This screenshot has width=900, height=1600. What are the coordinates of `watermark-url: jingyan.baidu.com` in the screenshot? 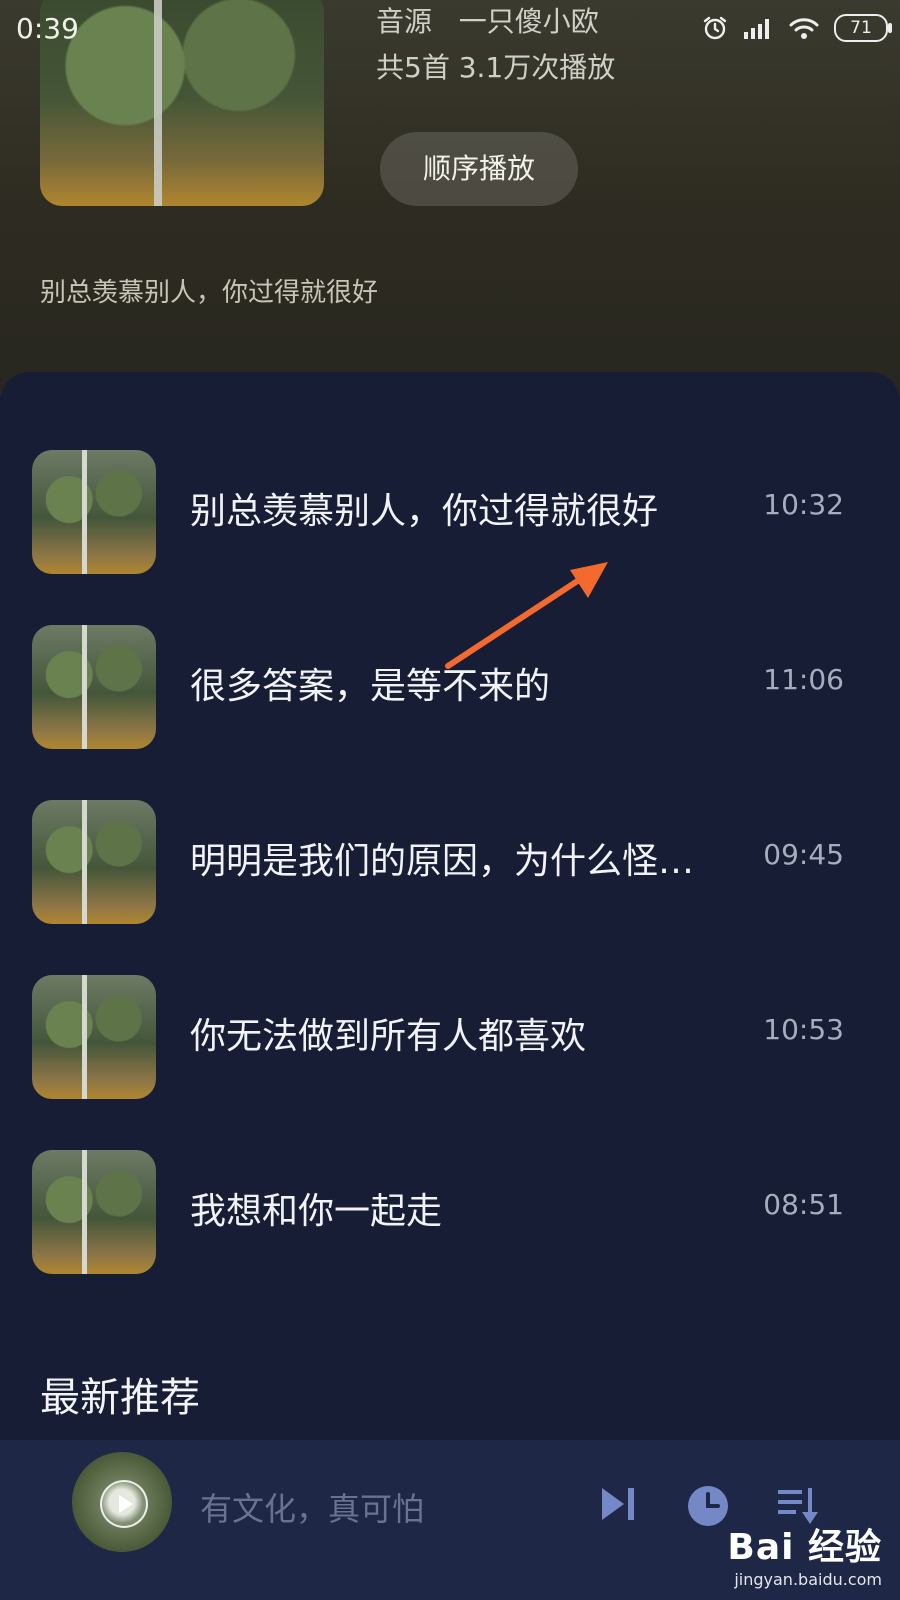 It's located at (808, 1579).